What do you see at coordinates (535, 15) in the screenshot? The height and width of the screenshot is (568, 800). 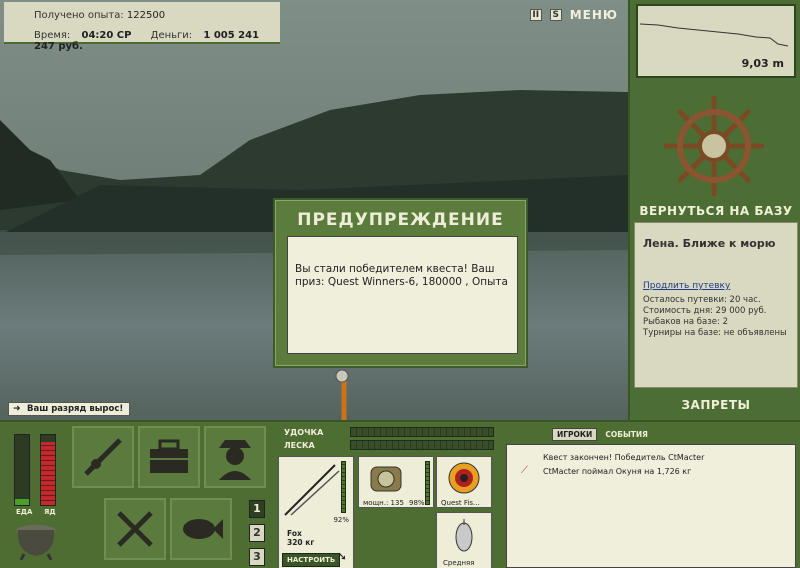 I see `pause-button: II` at bounding box center [535, 15].